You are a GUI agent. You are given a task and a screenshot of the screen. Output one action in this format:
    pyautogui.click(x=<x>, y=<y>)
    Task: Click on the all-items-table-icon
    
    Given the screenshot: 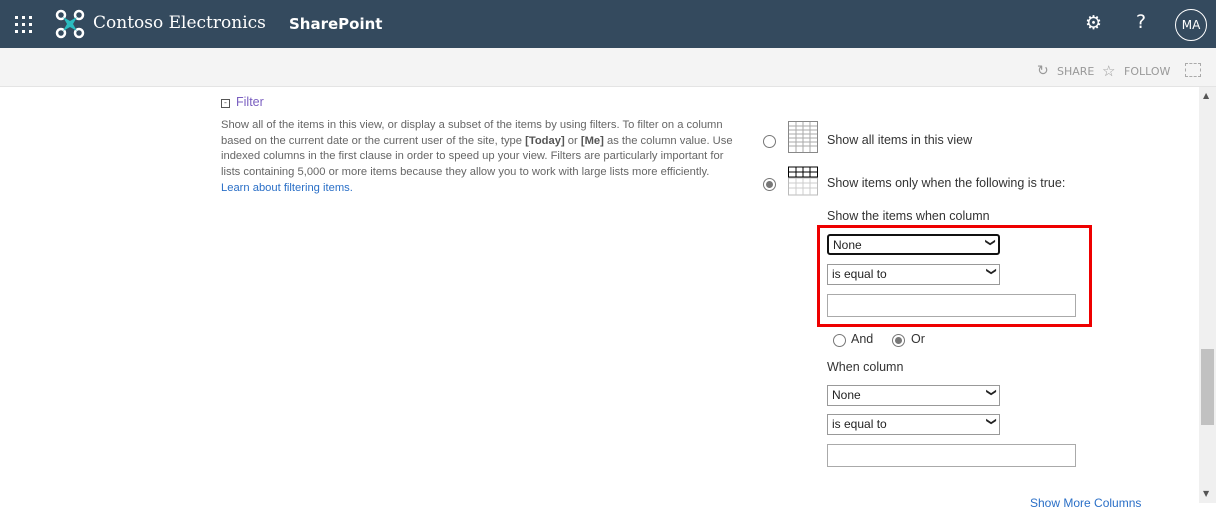 What is the action you would take?
    pyautogui.click(x=803, y=137)
    